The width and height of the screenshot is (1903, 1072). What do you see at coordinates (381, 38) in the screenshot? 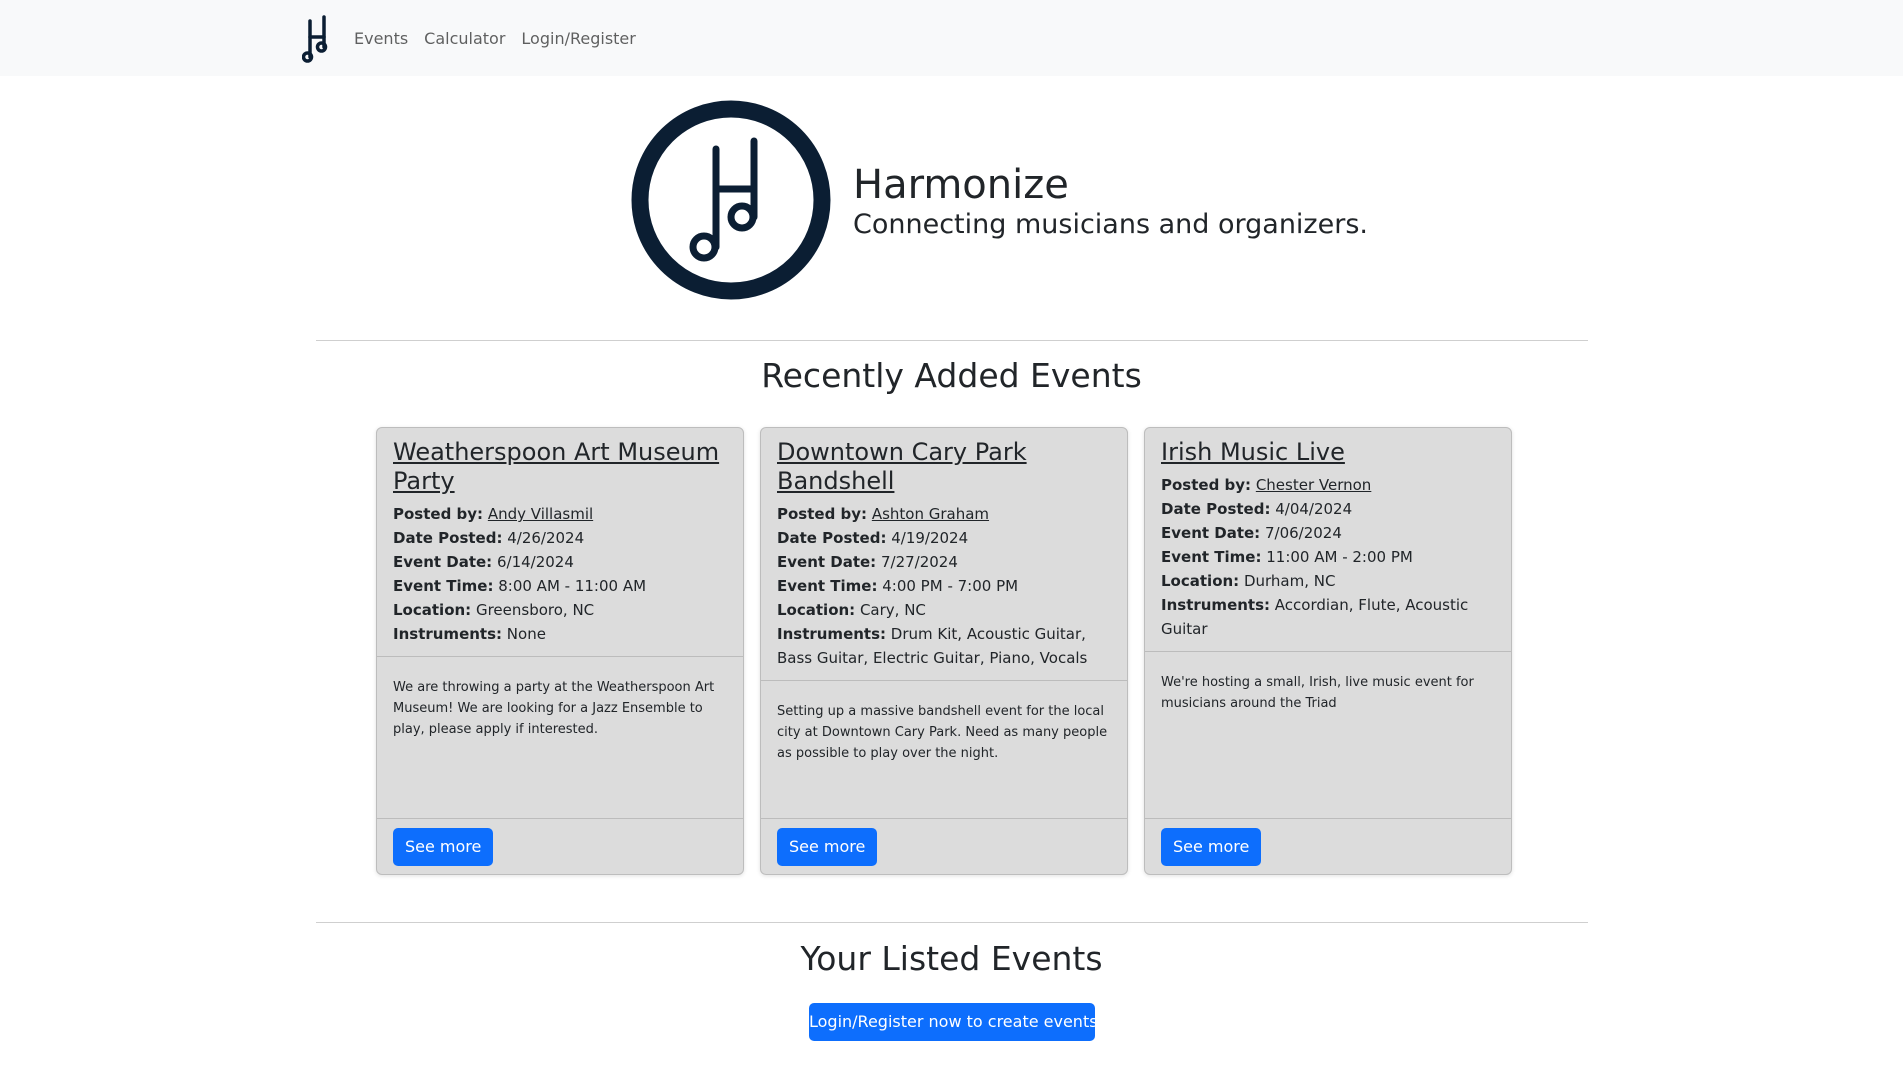
I see `nav-link-events: Events` at bounding box center [381, 38].